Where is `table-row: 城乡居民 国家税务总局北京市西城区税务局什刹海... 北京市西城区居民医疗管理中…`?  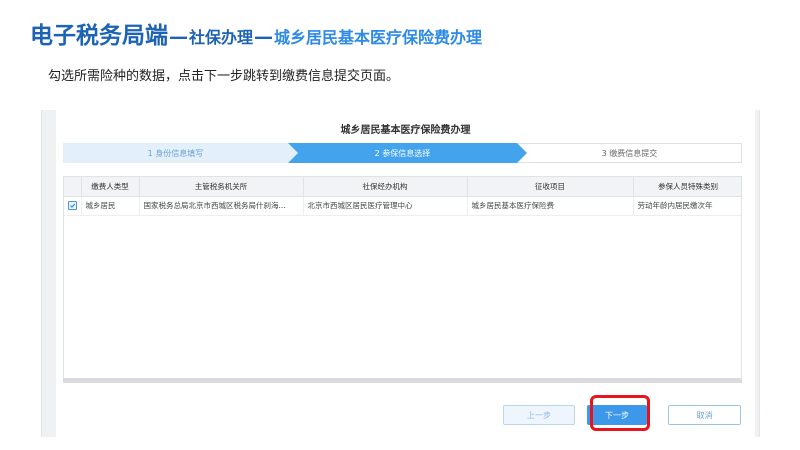
table-row: 城乡居民 国家税务总局北京市西城区税务局什刹海... 北京市西城区居民医疗管理中… is located at coordinates (402, 206).